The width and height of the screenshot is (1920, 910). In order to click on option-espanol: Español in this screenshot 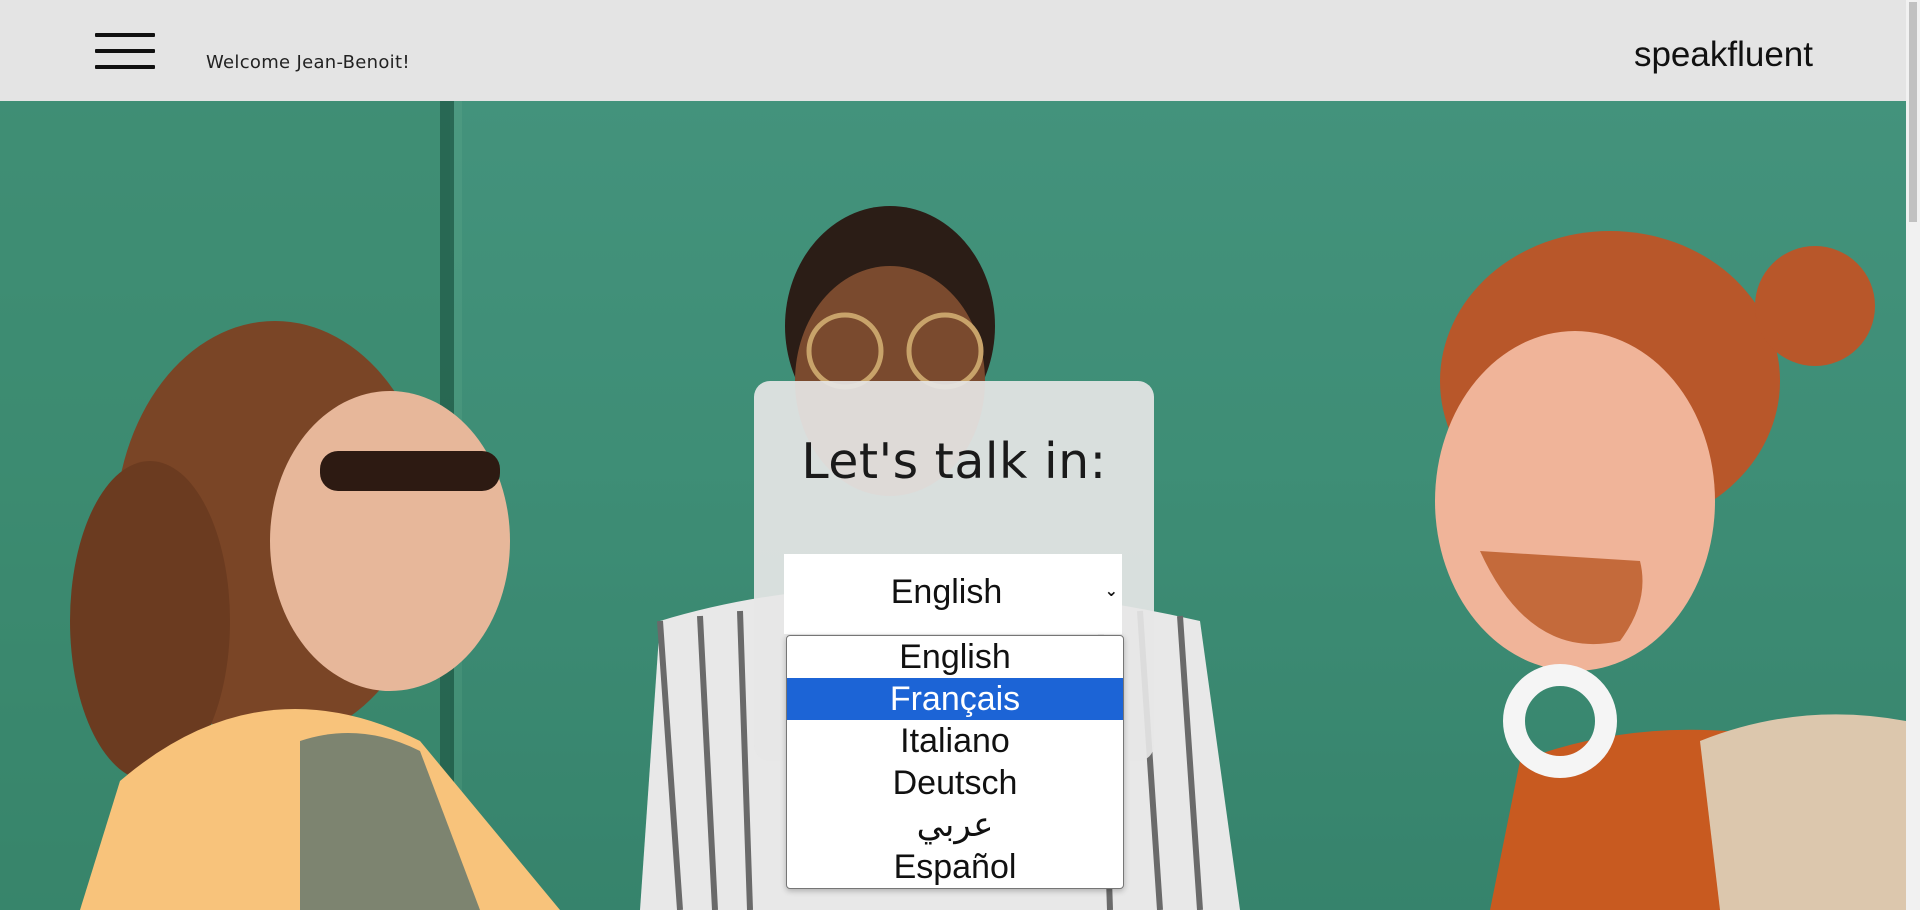, I will do `click(955, 867)`.